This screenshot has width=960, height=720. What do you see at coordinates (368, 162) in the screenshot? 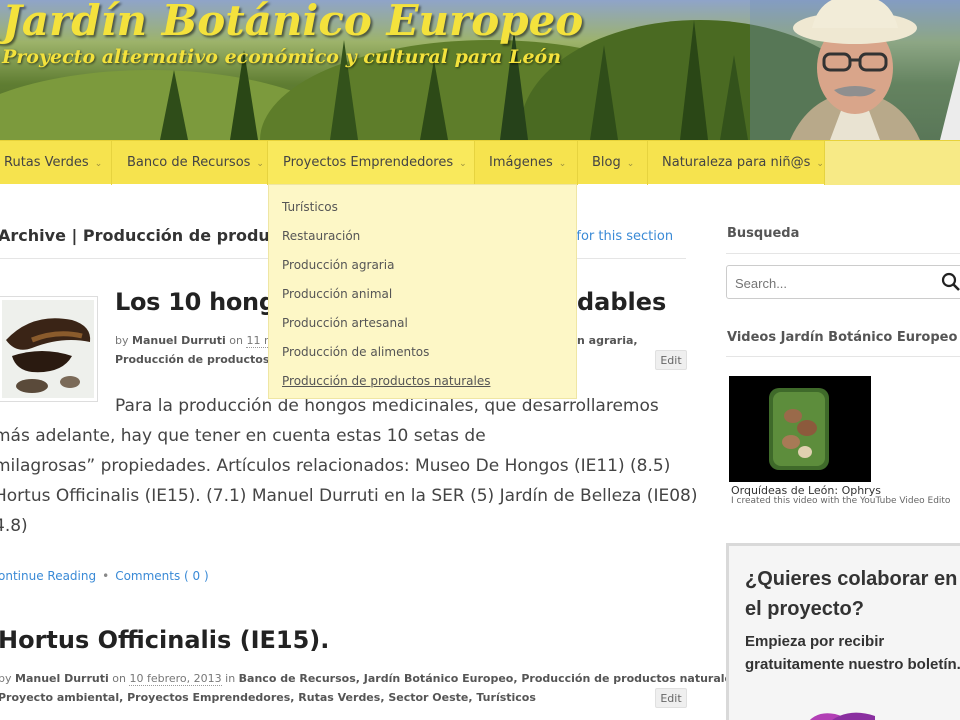
I see `nav-item-label: Proyectos Emprendedores` at bounding box center [368, 162].